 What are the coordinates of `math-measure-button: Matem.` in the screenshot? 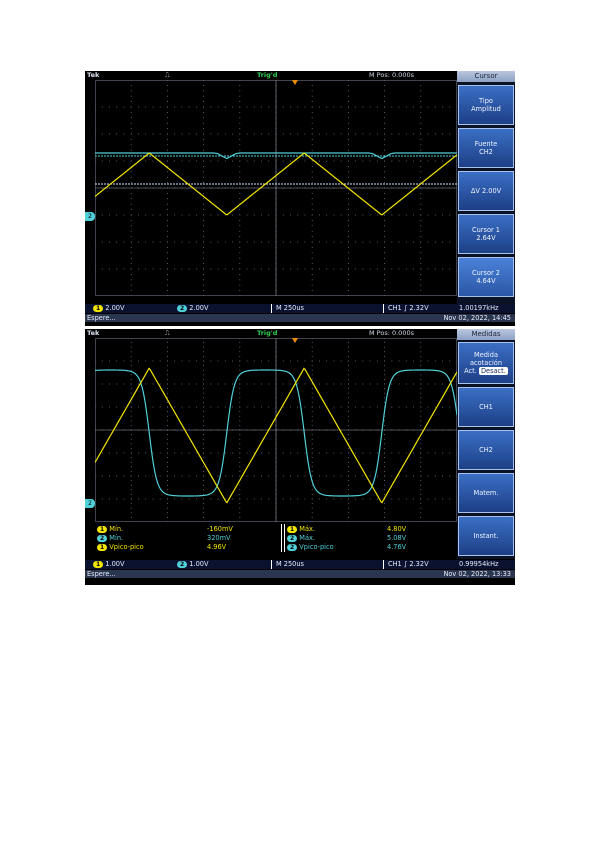 It's located at (486, 493).